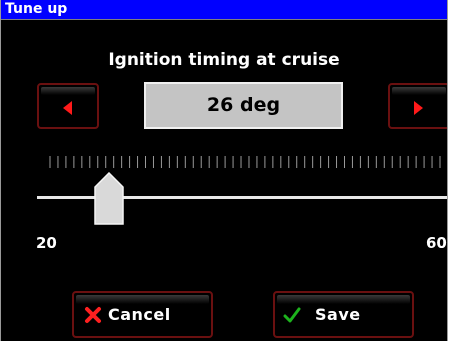 This screenshot has width=450, height=341. What do you see at coordinates (436, 243) in the screenshot?
I see `slider-max-label: 60` at bounding box center [436, 243].